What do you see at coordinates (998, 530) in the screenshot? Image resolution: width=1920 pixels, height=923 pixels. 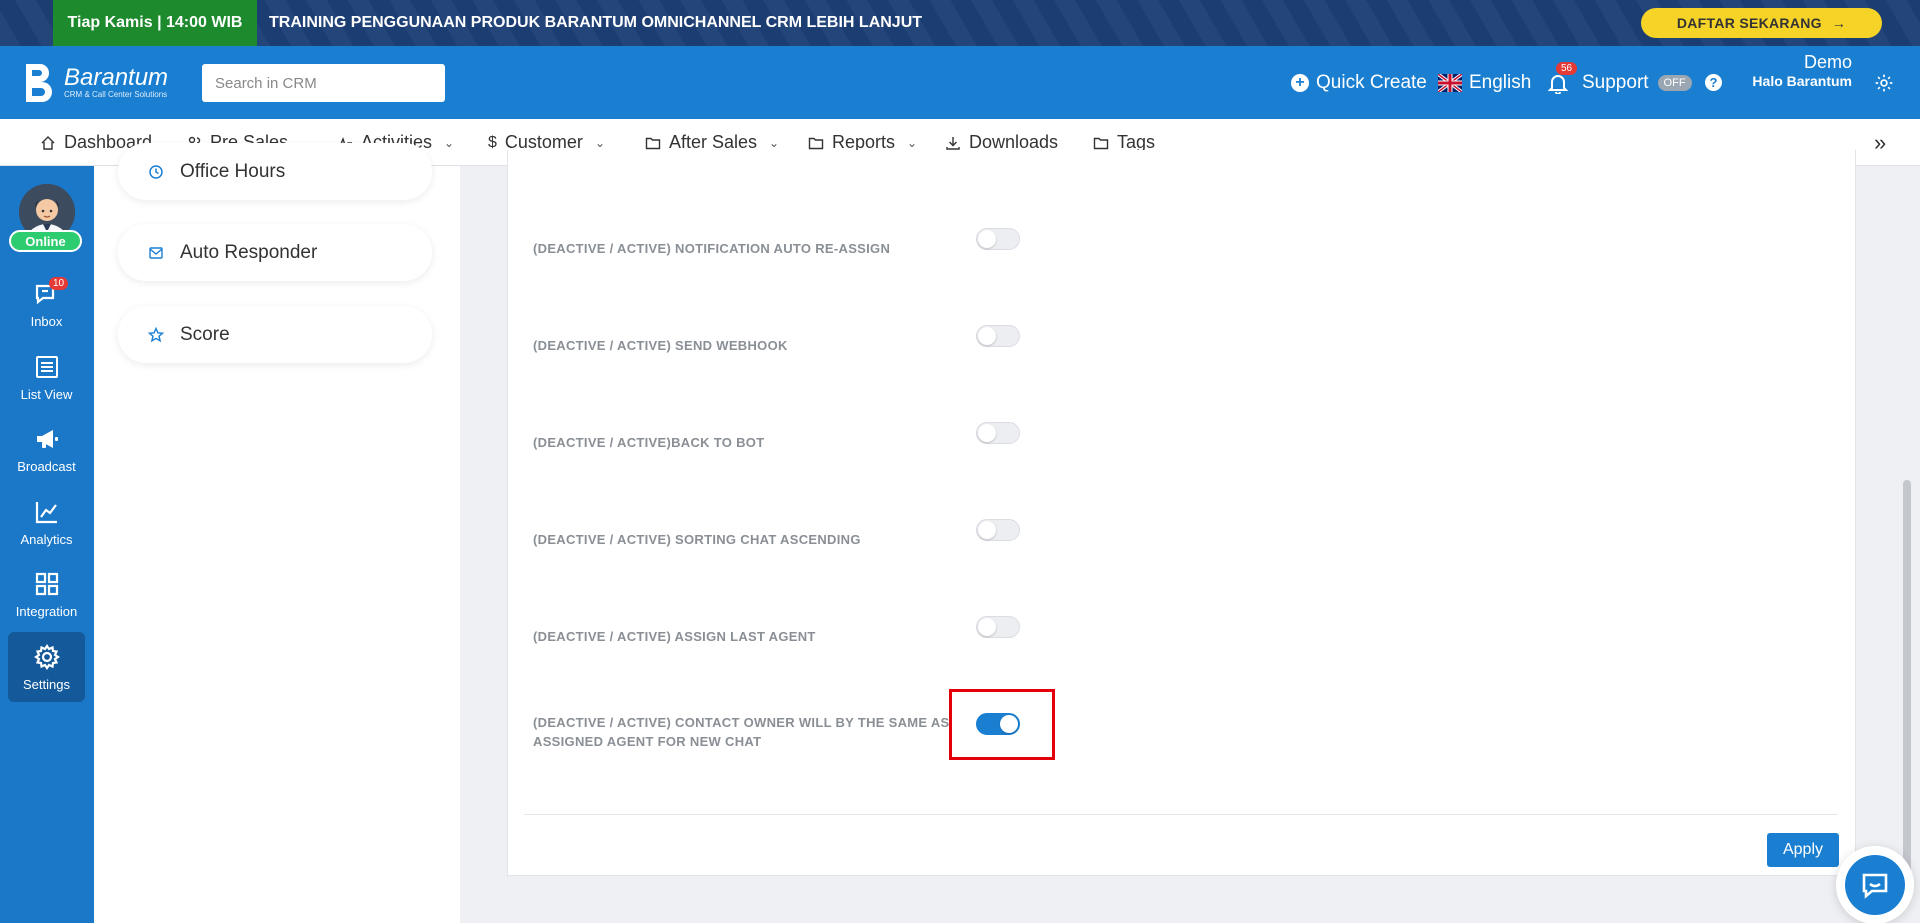 I see `toggle-sorting-chat-ascending` at bounding box center [998, 530].